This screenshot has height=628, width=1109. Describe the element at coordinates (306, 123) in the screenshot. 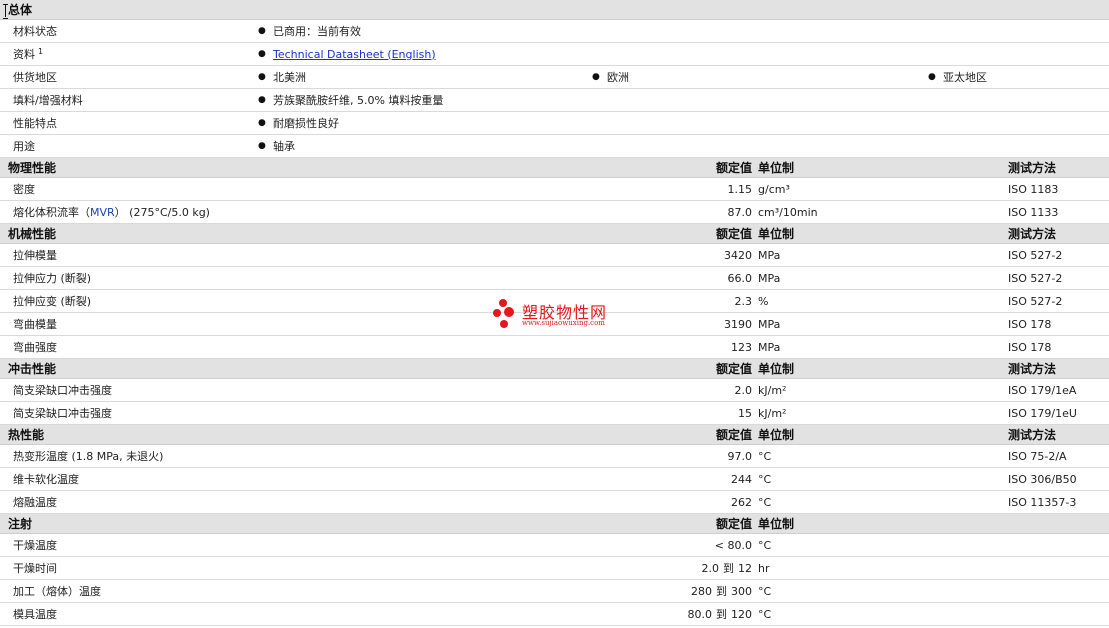

I see `feature-value: 耐磨损性良好` at that location.